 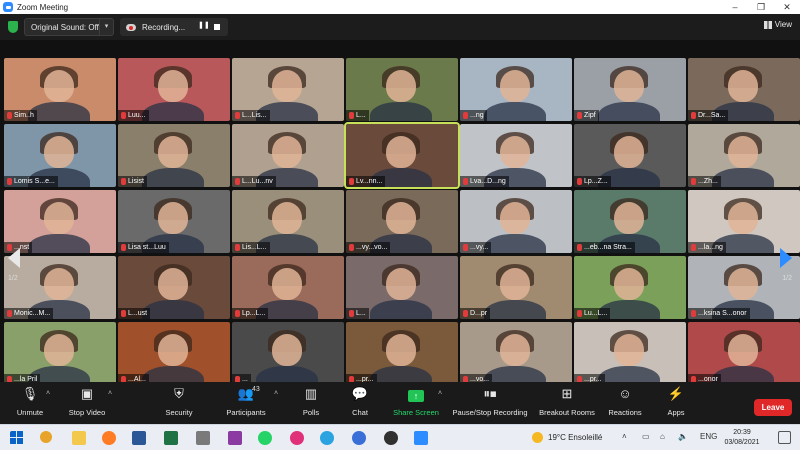 What do you see at coordinates (473, 115) in the screenshot?
I see `participant-name-tag: ...ng` at bounding box center [473, 115].